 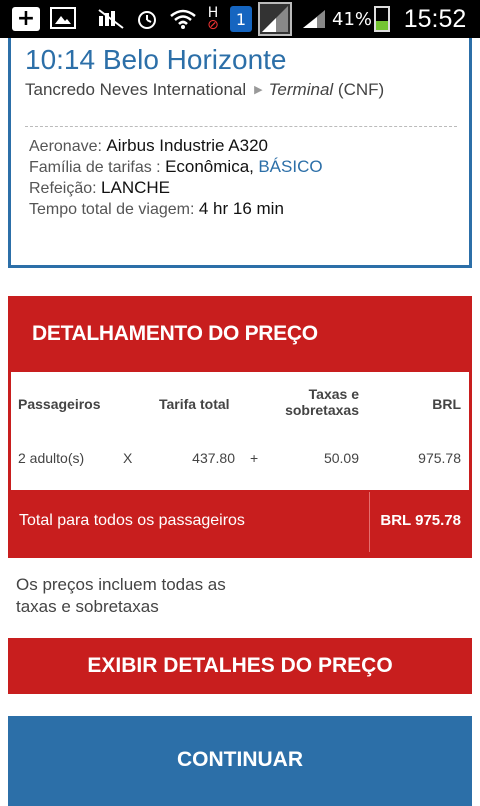 I want to click on price-title: DETALHAMENTO DO PREÇO, so click(x=175, y=333).